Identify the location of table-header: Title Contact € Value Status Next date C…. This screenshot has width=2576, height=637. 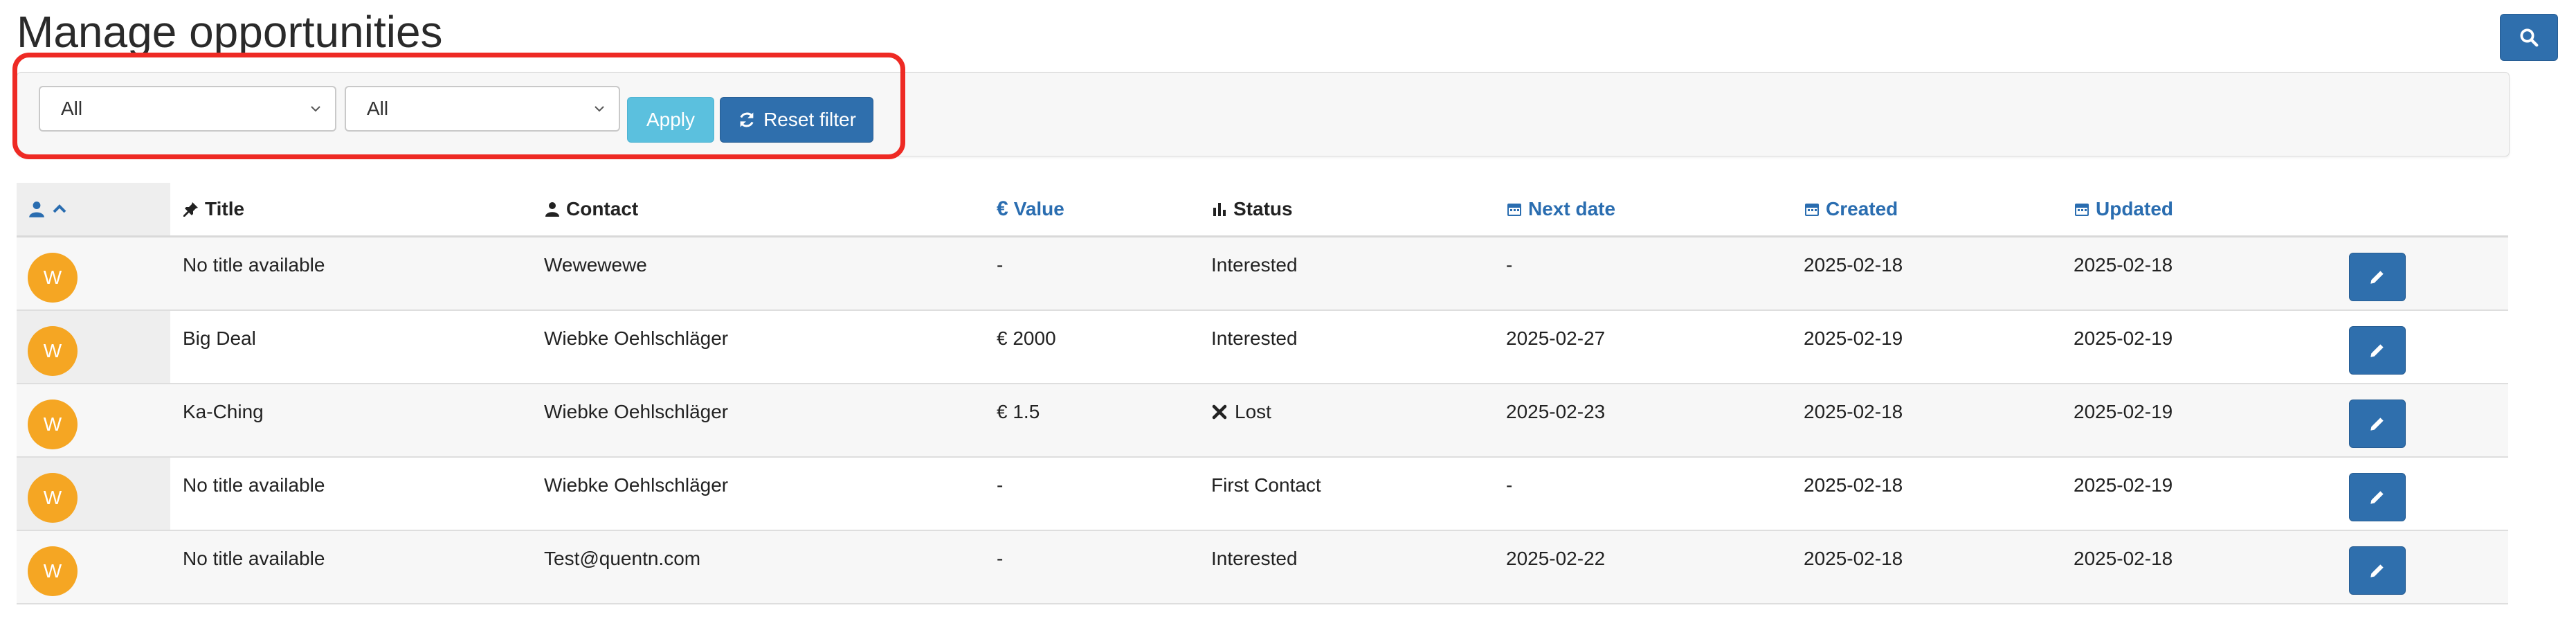
(1262, 210).